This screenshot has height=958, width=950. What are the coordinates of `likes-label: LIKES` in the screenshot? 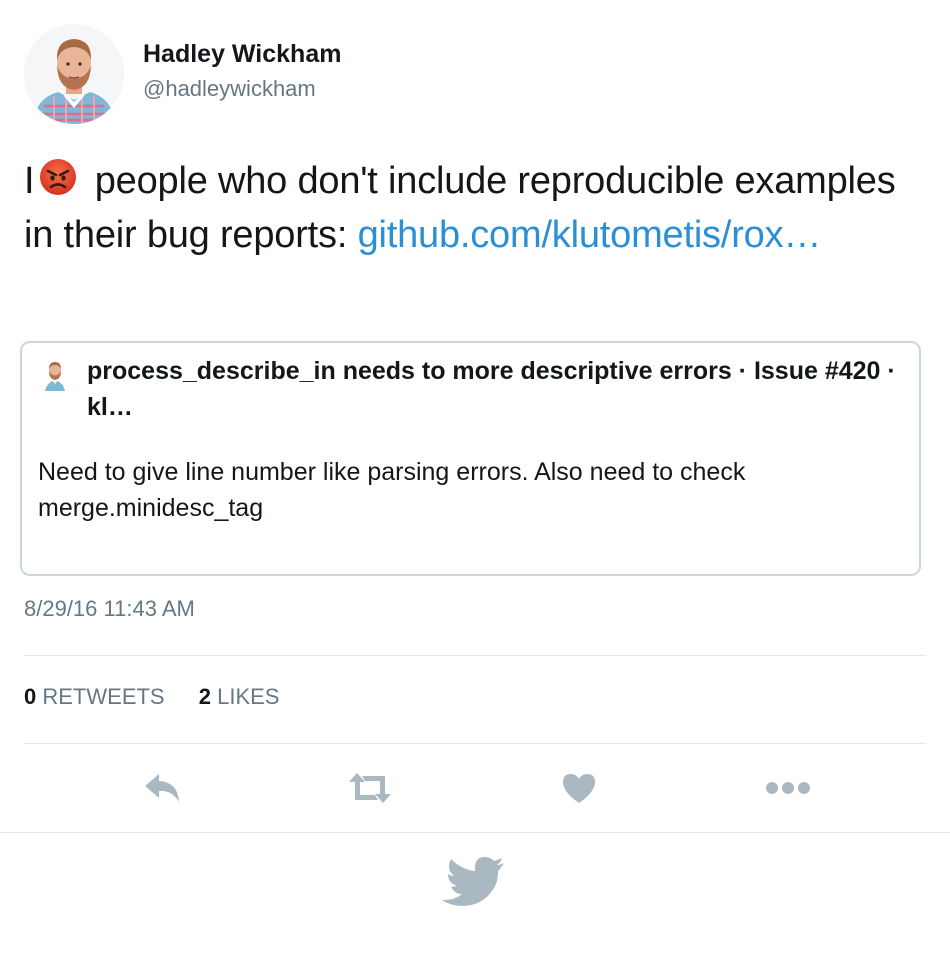 It's located at (248, 696).